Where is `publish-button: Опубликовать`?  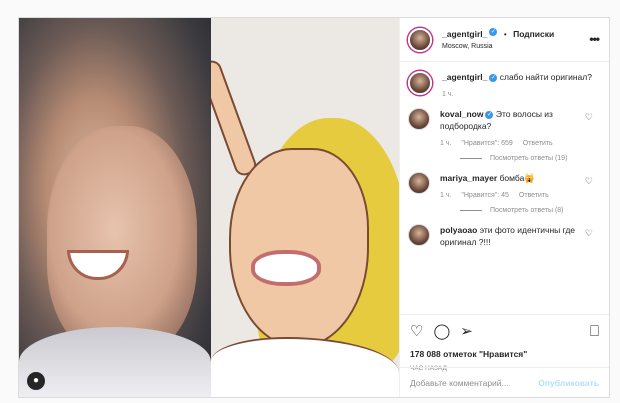 publish-button: Опубликовать is located at coordinates (568, 383).